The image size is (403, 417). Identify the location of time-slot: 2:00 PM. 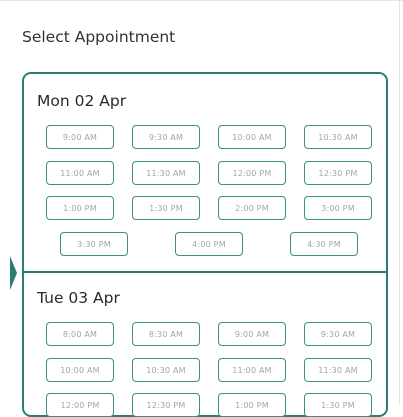
(252, 208).